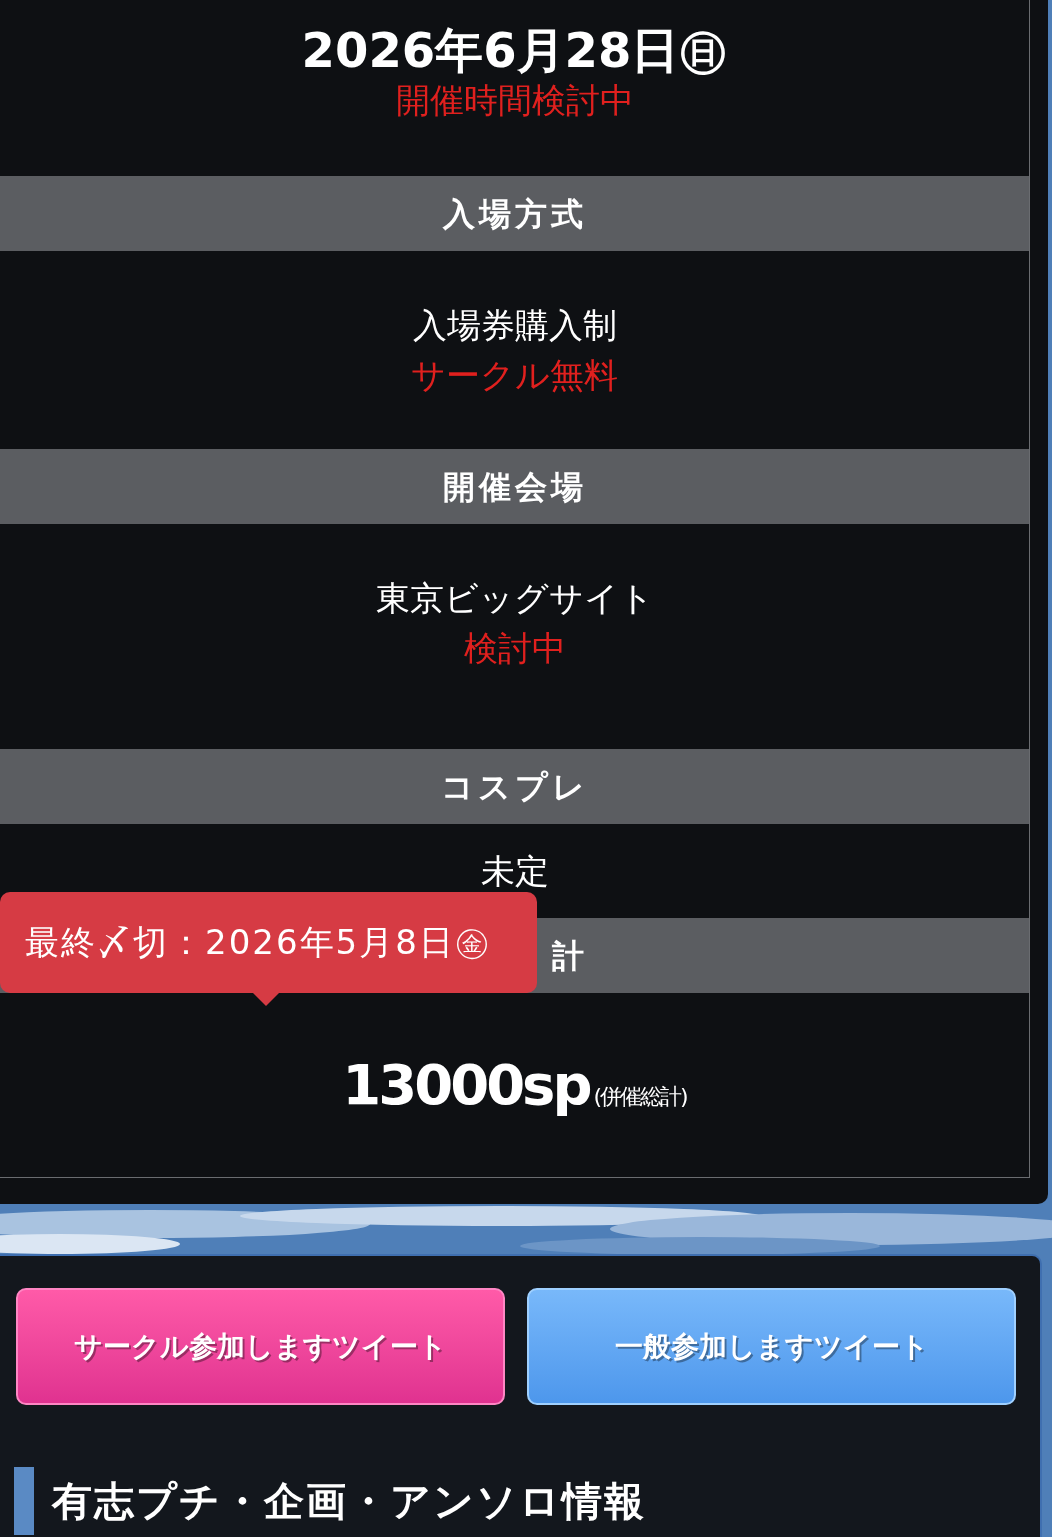  Describe the element at coordinates (514, 213) in the screenshot. I see `section-heading: 入場方式` at that location.